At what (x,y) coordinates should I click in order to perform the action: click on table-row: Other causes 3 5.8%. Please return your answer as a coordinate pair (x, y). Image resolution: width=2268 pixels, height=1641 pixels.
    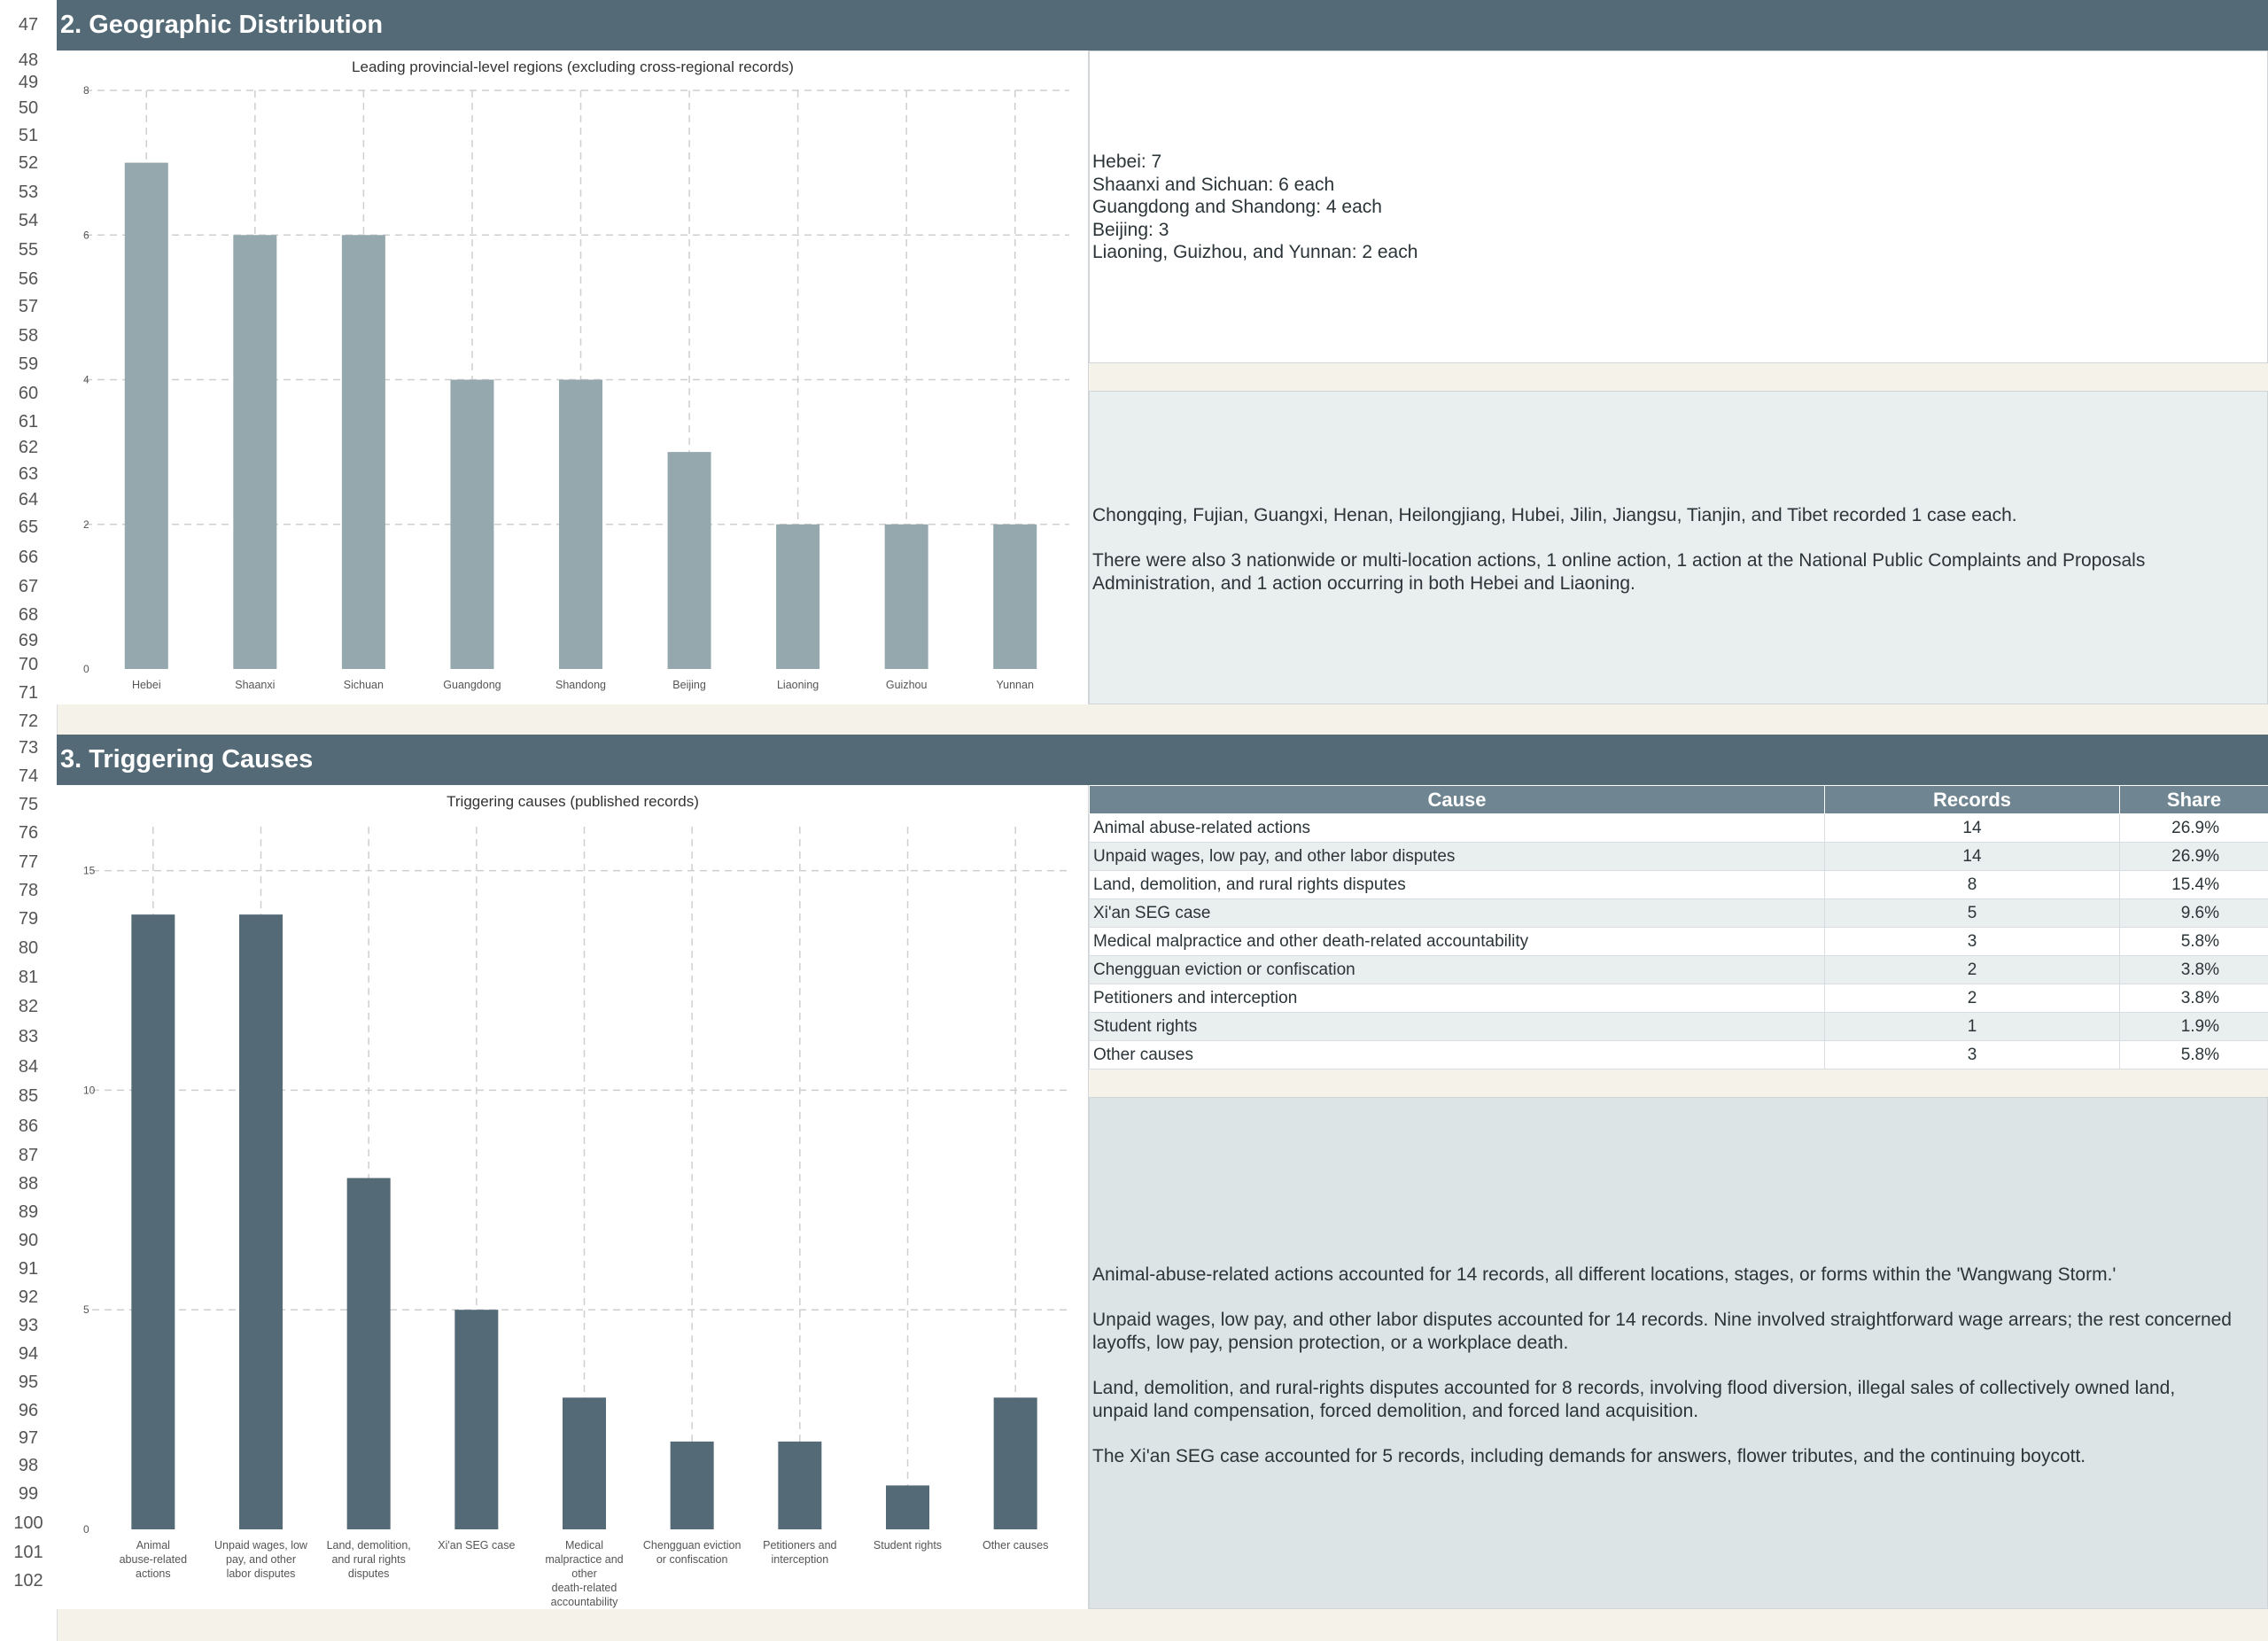
    Looking at the image, I should click on (1678, 1054).